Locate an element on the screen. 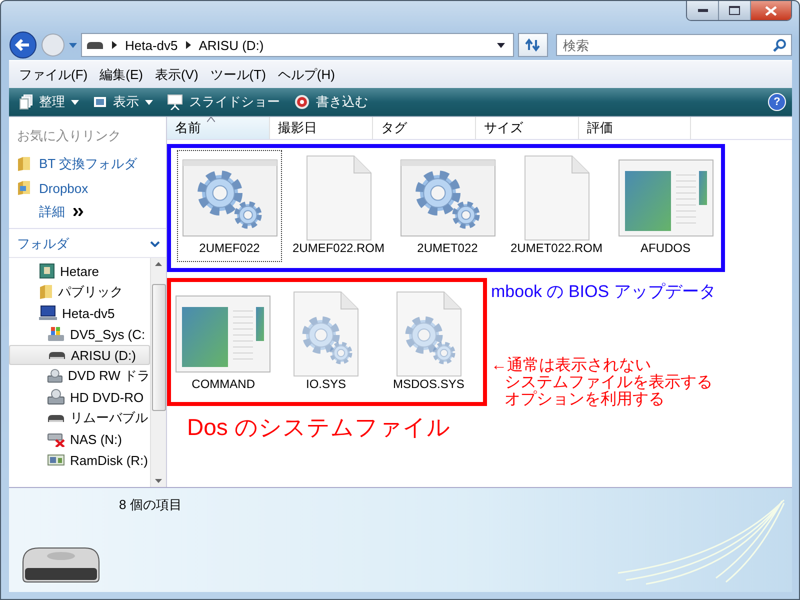  file-item: 2UMET022.ROM is located at coordinates (556, 206).